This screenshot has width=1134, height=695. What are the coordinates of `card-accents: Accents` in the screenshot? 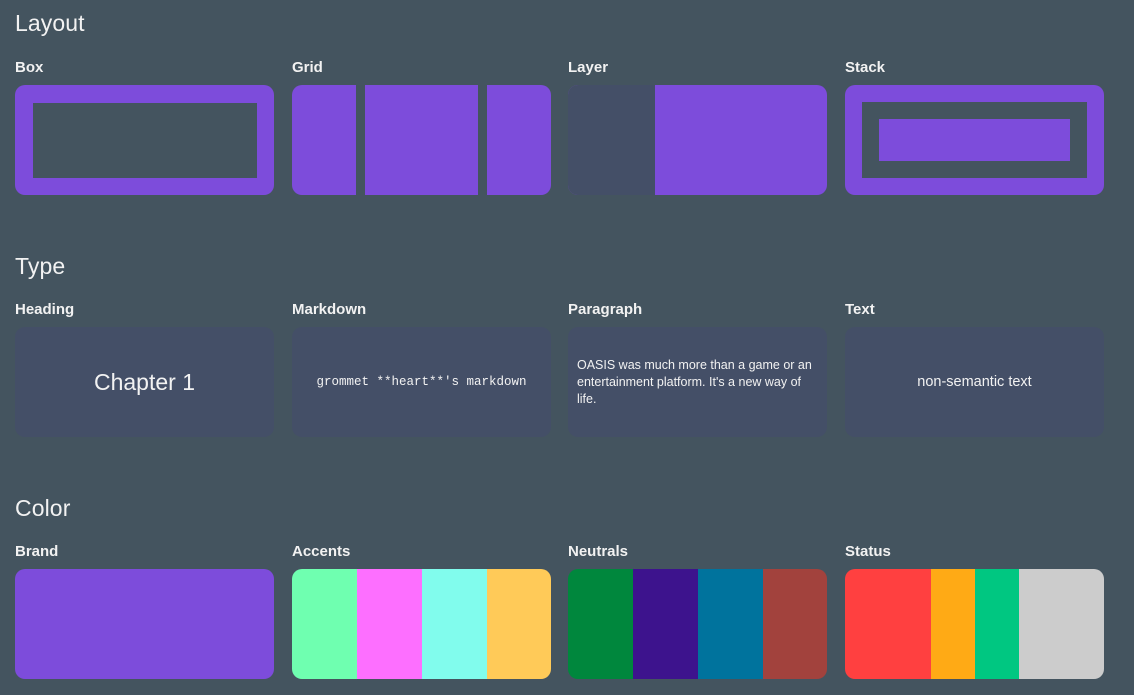 It's located at (421, 611).